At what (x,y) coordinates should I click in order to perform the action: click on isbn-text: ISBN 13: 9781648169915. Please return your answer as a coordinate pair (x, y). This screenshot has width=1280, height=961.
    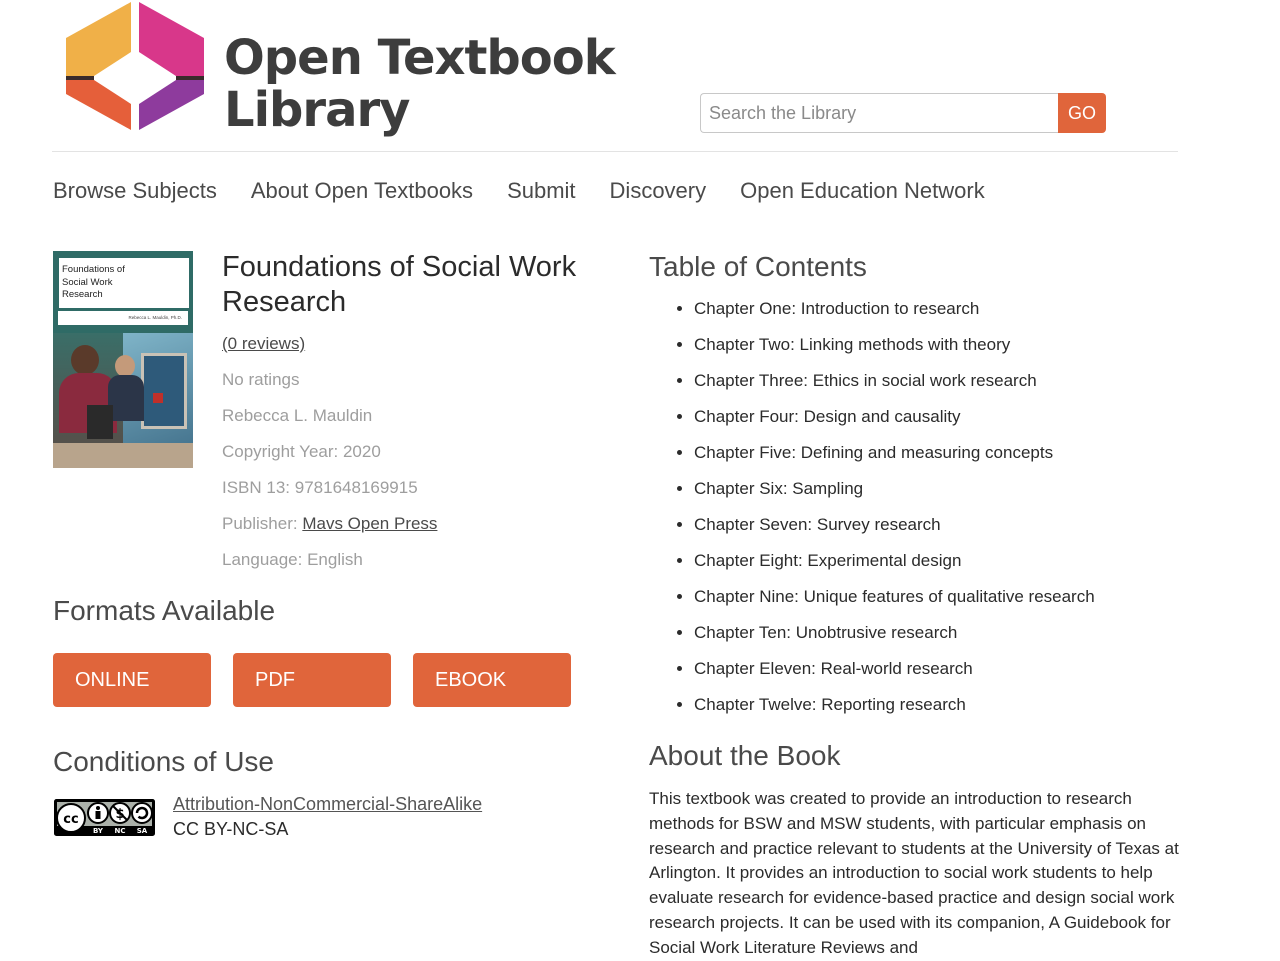
    Looking at the image, I should click on (320, 487).